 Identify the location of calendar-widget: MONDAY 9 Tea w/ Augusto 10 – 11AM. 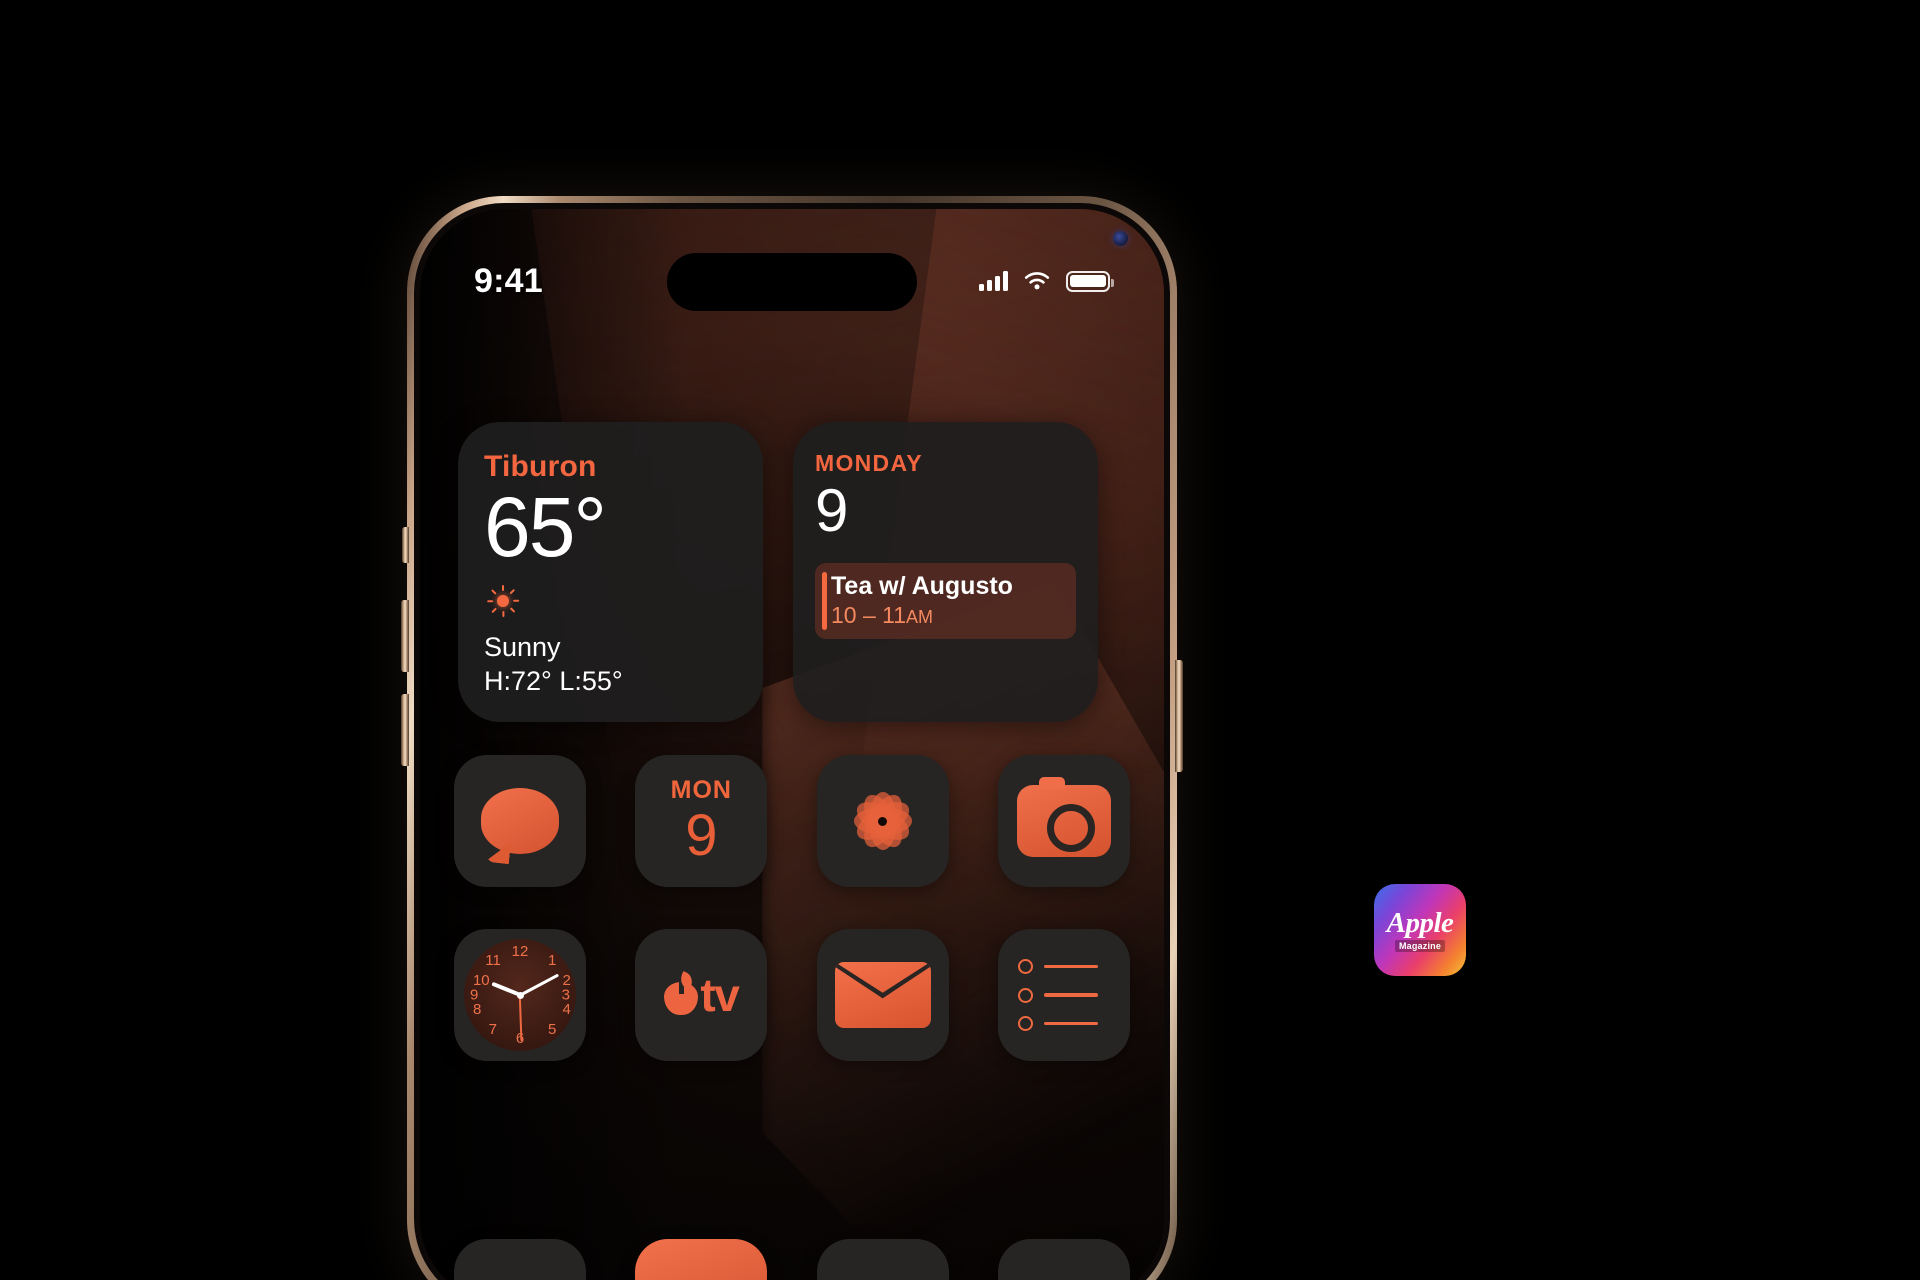
(945, 572).